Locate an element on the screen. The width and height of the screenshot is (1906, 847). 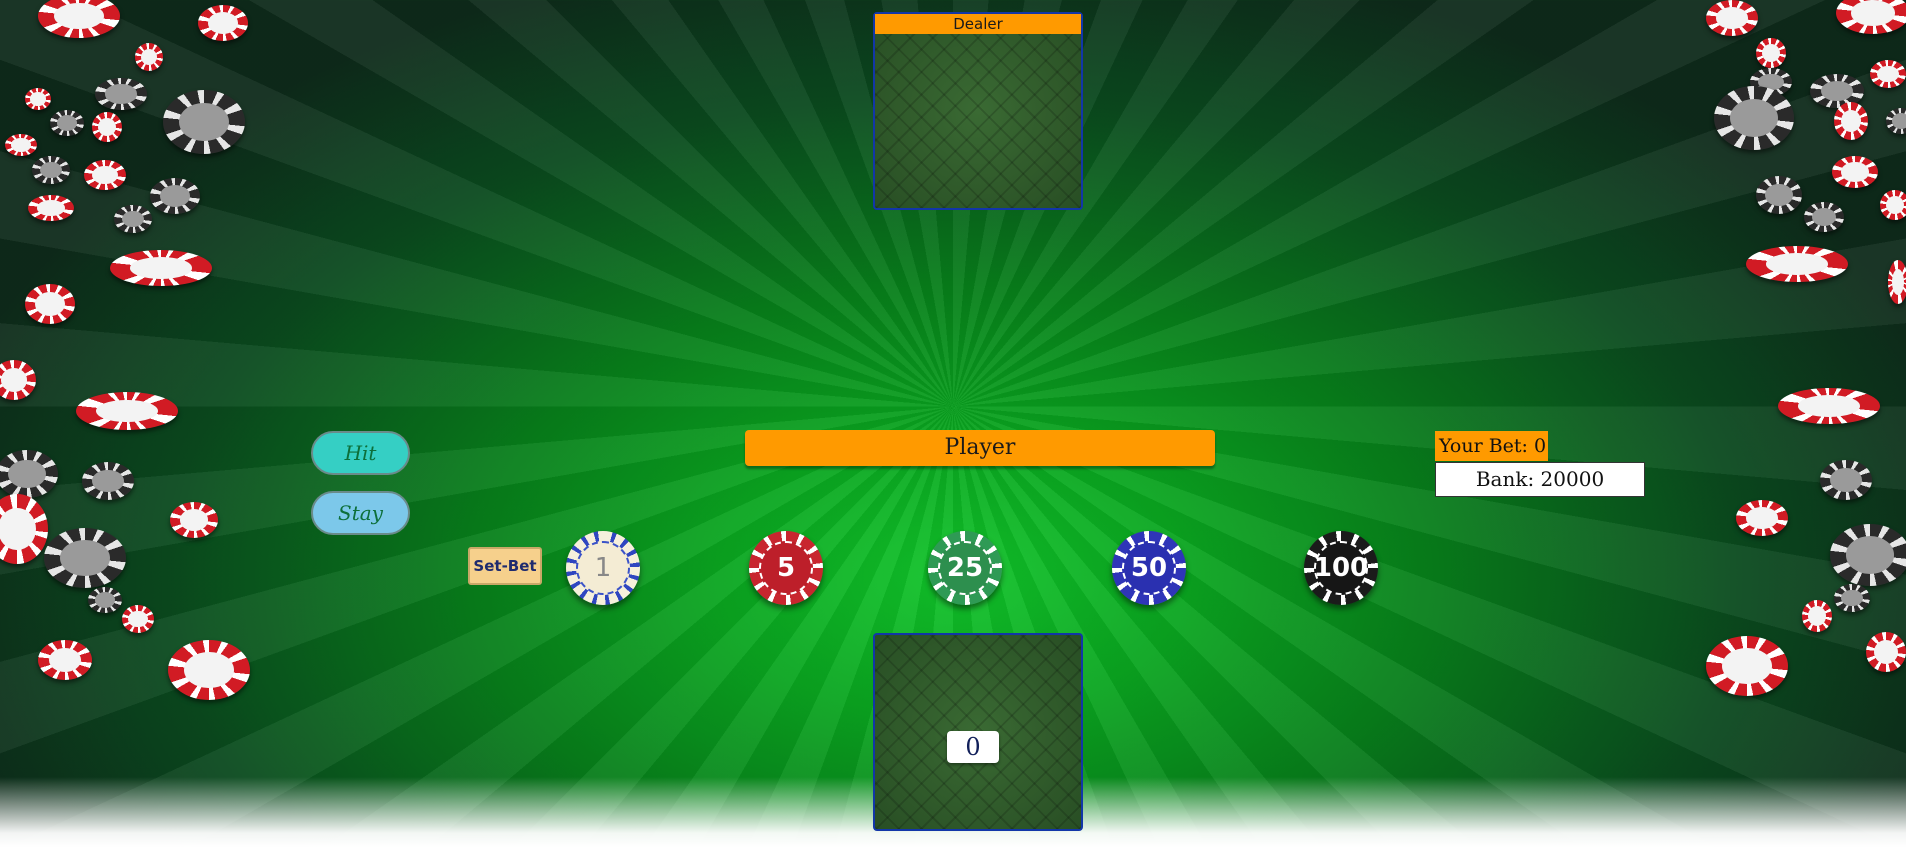
chip-value: 100 is located at coordinates (1341, 568).